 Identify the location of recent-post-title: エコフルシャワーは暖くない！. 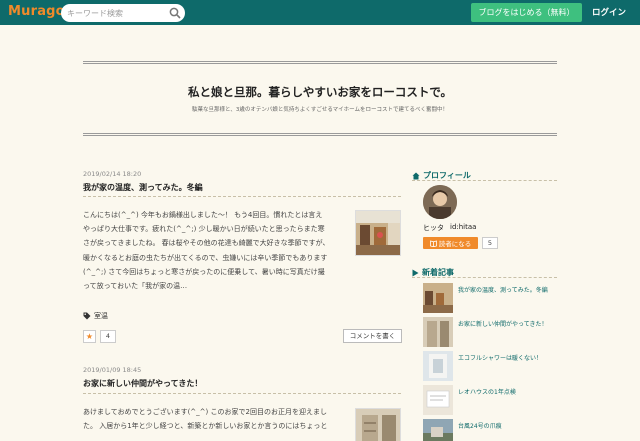
(508, 357).